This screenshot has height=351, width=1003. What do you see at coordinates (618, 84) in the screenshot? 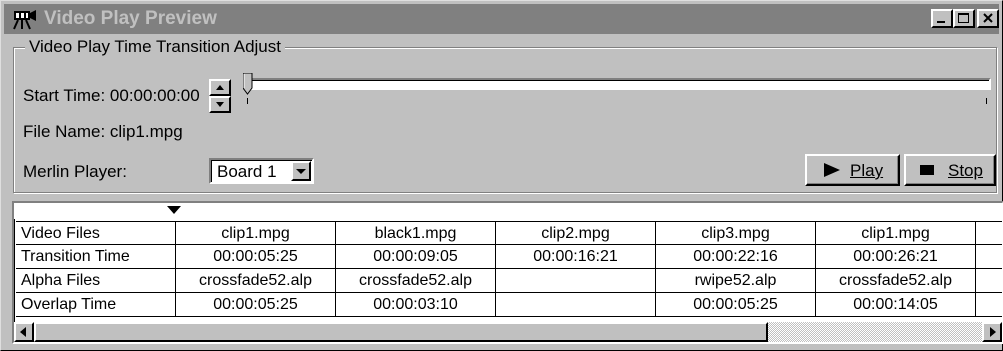
I see `time-slider-track` at bounding box center [618, 84].